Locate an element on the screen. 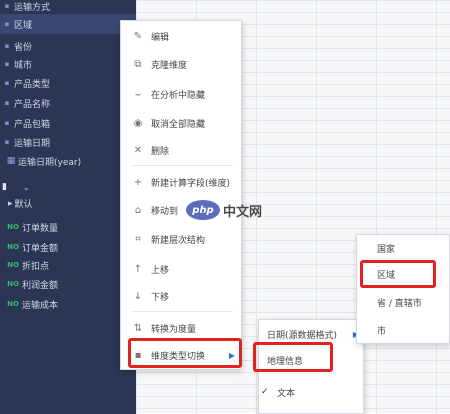 The image size is (450, 414). move-icon: ⌂ is located at coordinates (138, 210).